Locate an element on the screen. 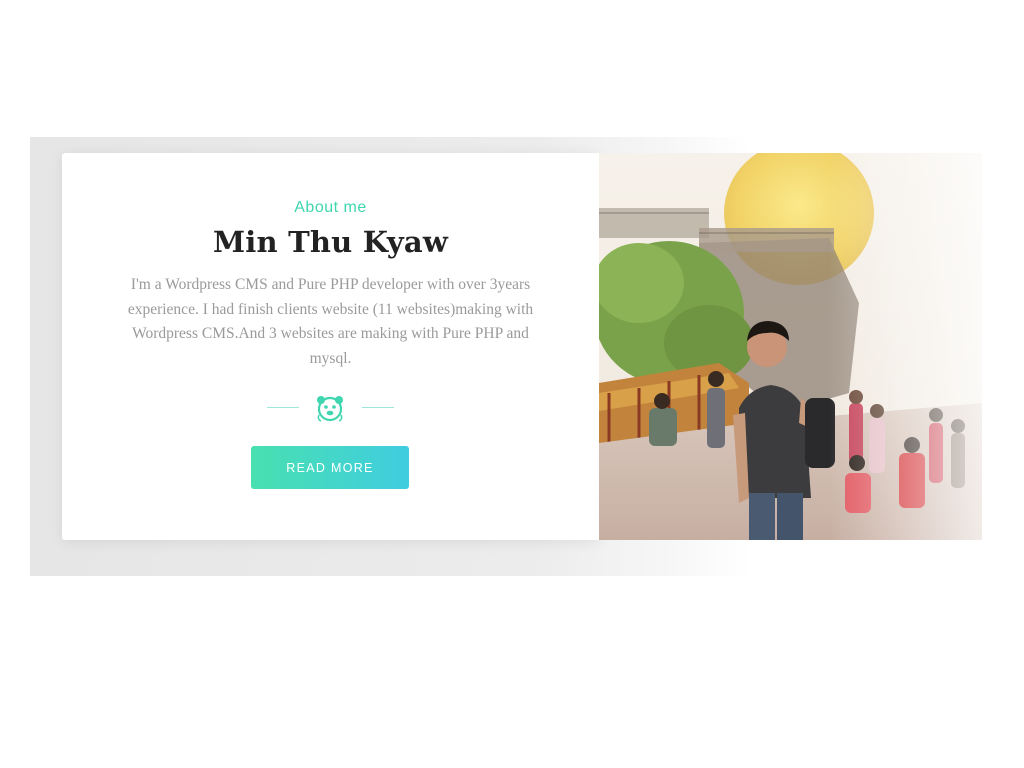 The height and width of the screenshot is (768, 1024). bear-face-icon is located at coordinates (330, 408).